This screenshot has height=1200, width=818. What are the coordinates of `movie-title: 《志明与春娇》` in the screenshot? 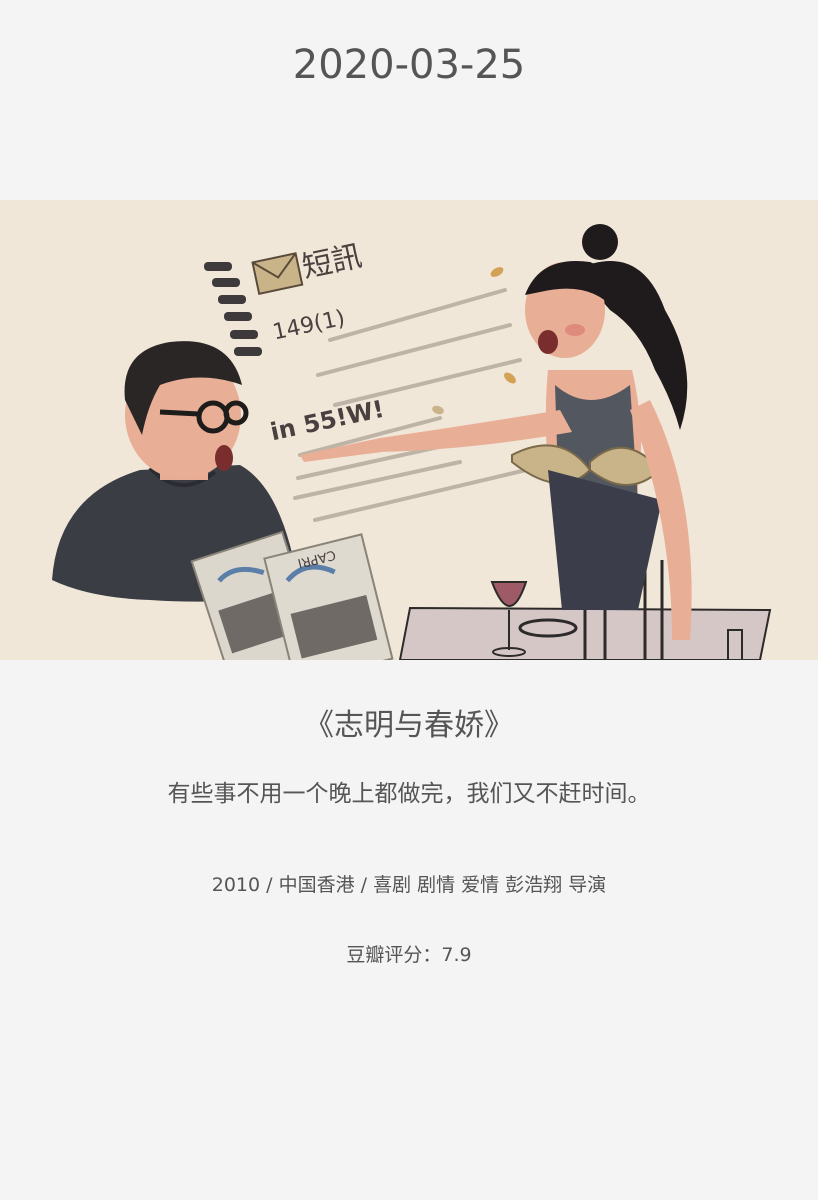 It's located at (409, 725).